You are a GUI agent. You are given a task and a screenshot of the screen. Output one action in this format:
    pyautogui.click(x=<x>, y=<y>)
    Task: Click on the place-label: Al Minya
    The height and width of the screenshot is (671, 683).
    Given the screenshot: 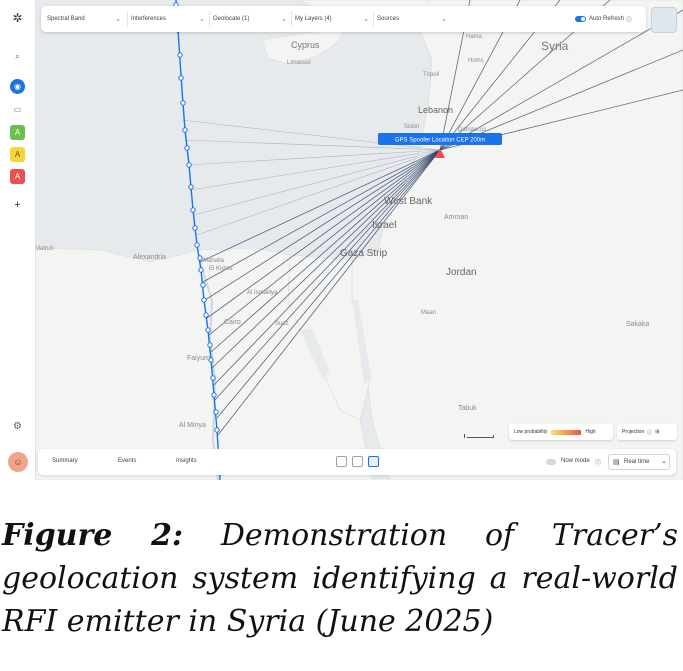 What is the action you would take?
    pyautogui.click(x=192, y=425)
    